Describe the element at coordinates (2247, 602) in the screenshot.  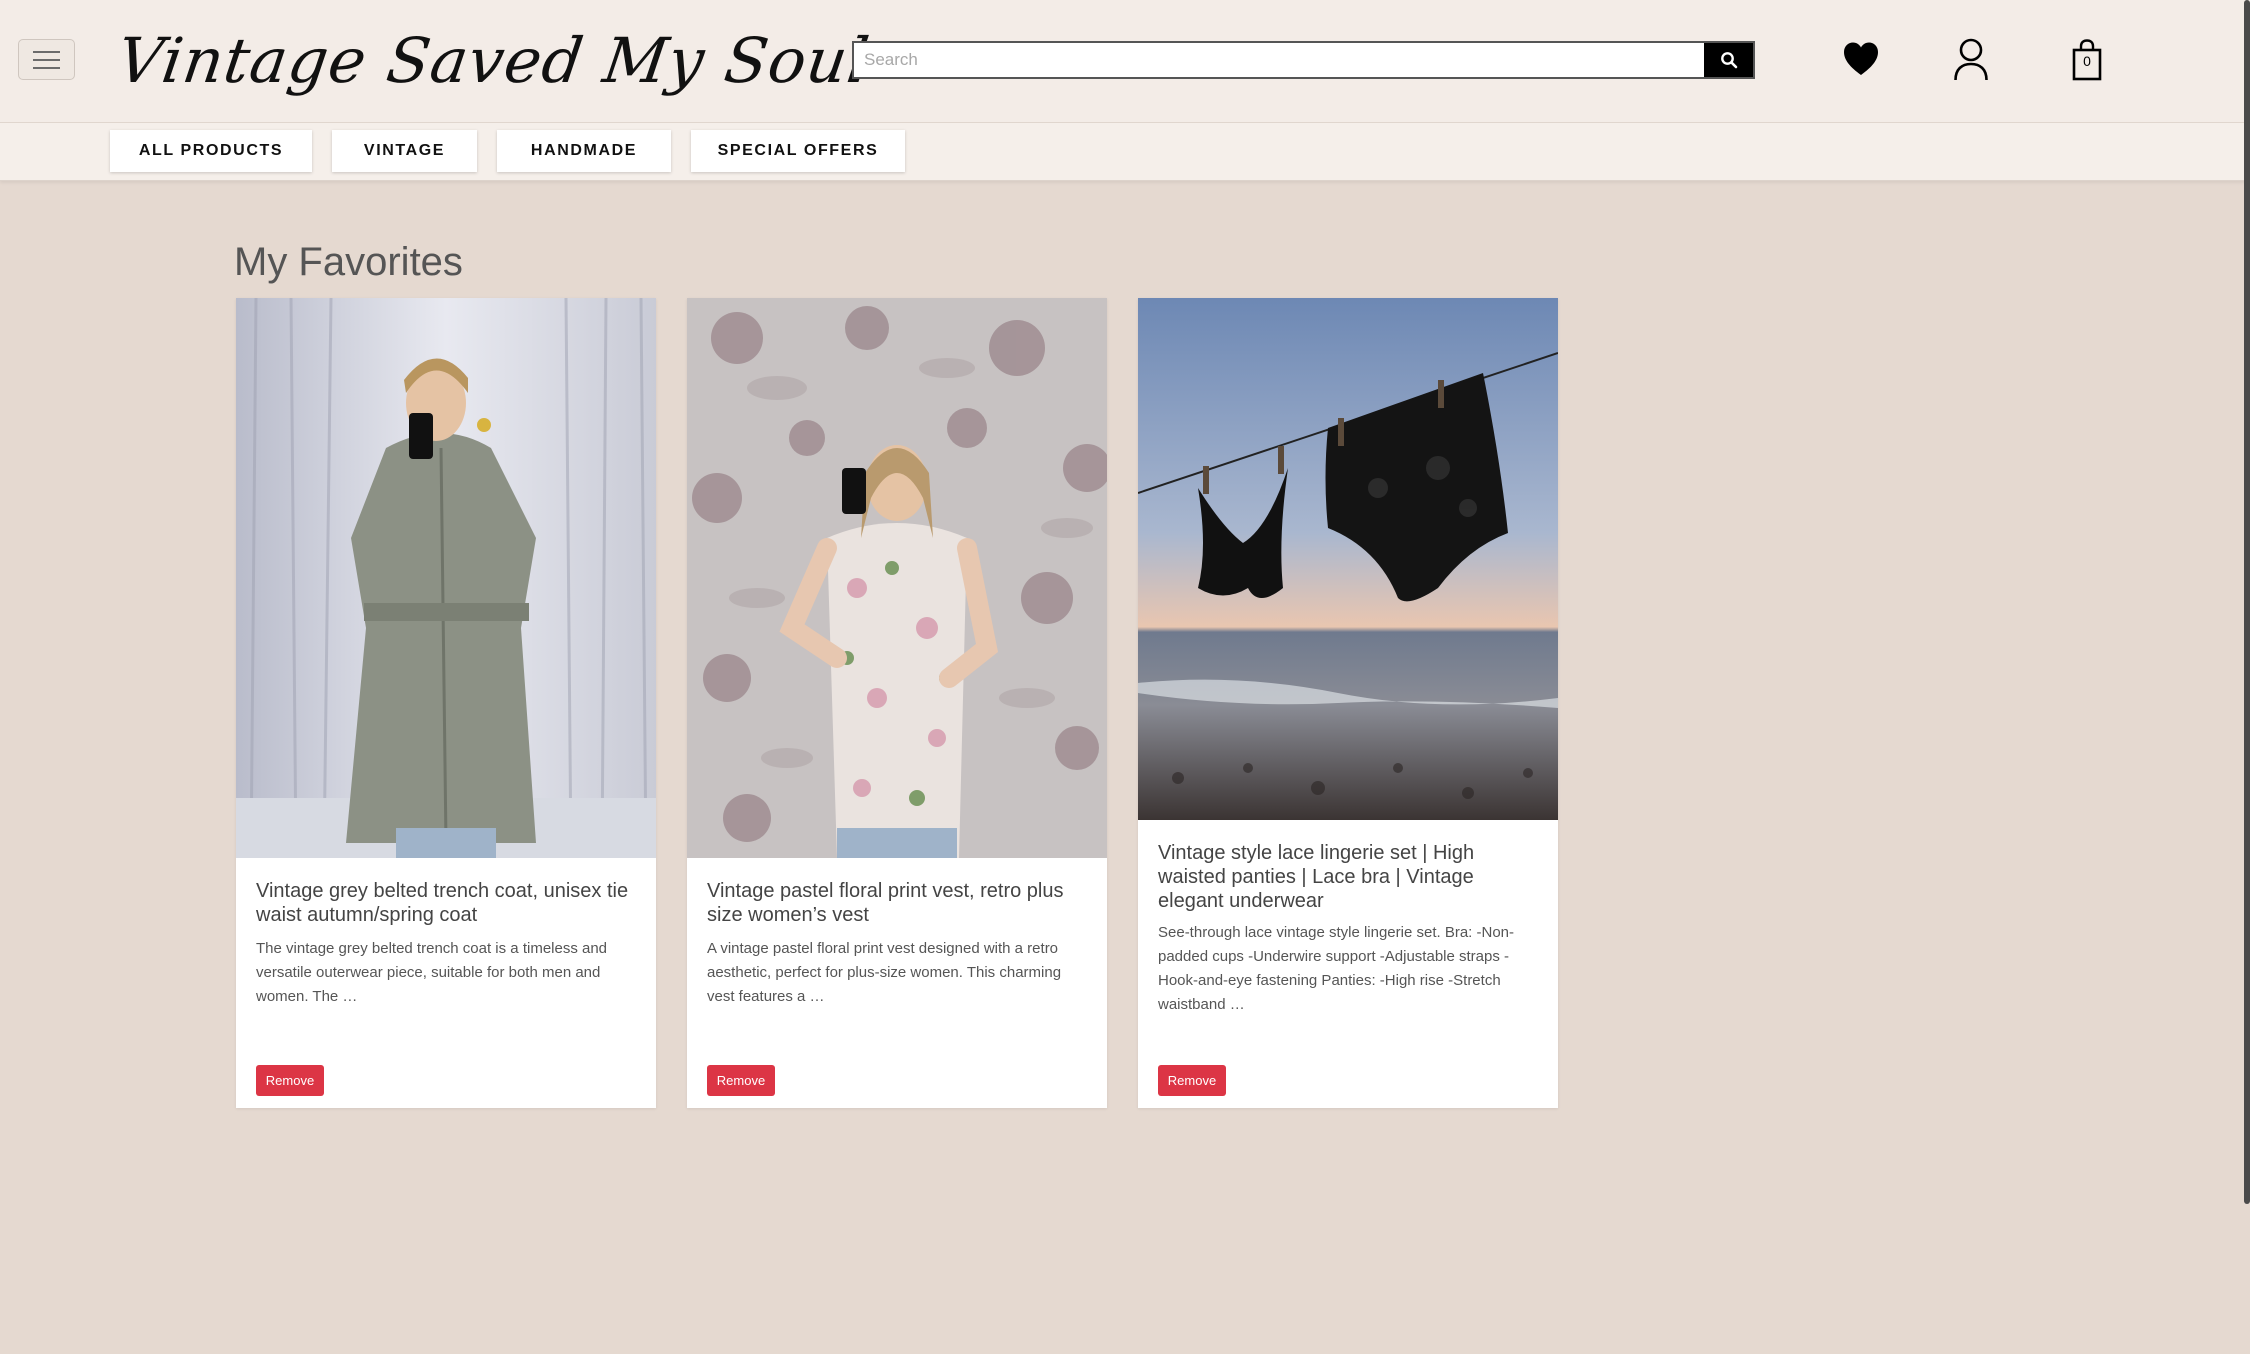
I see `page-scrollbar` at that location.